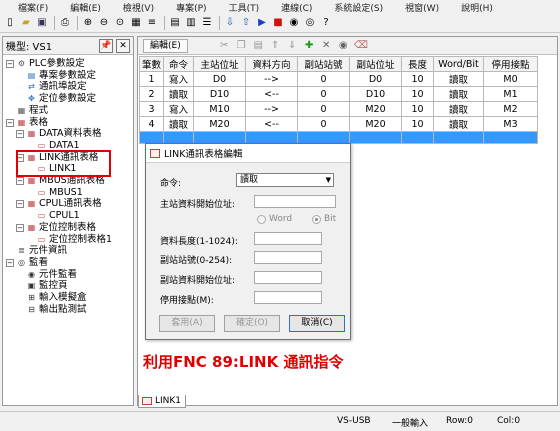  What do you see at coordinates (244, 7) in the screenshot?
I see `menu-tools: 工具(T)` at bounding box center [244, 7].